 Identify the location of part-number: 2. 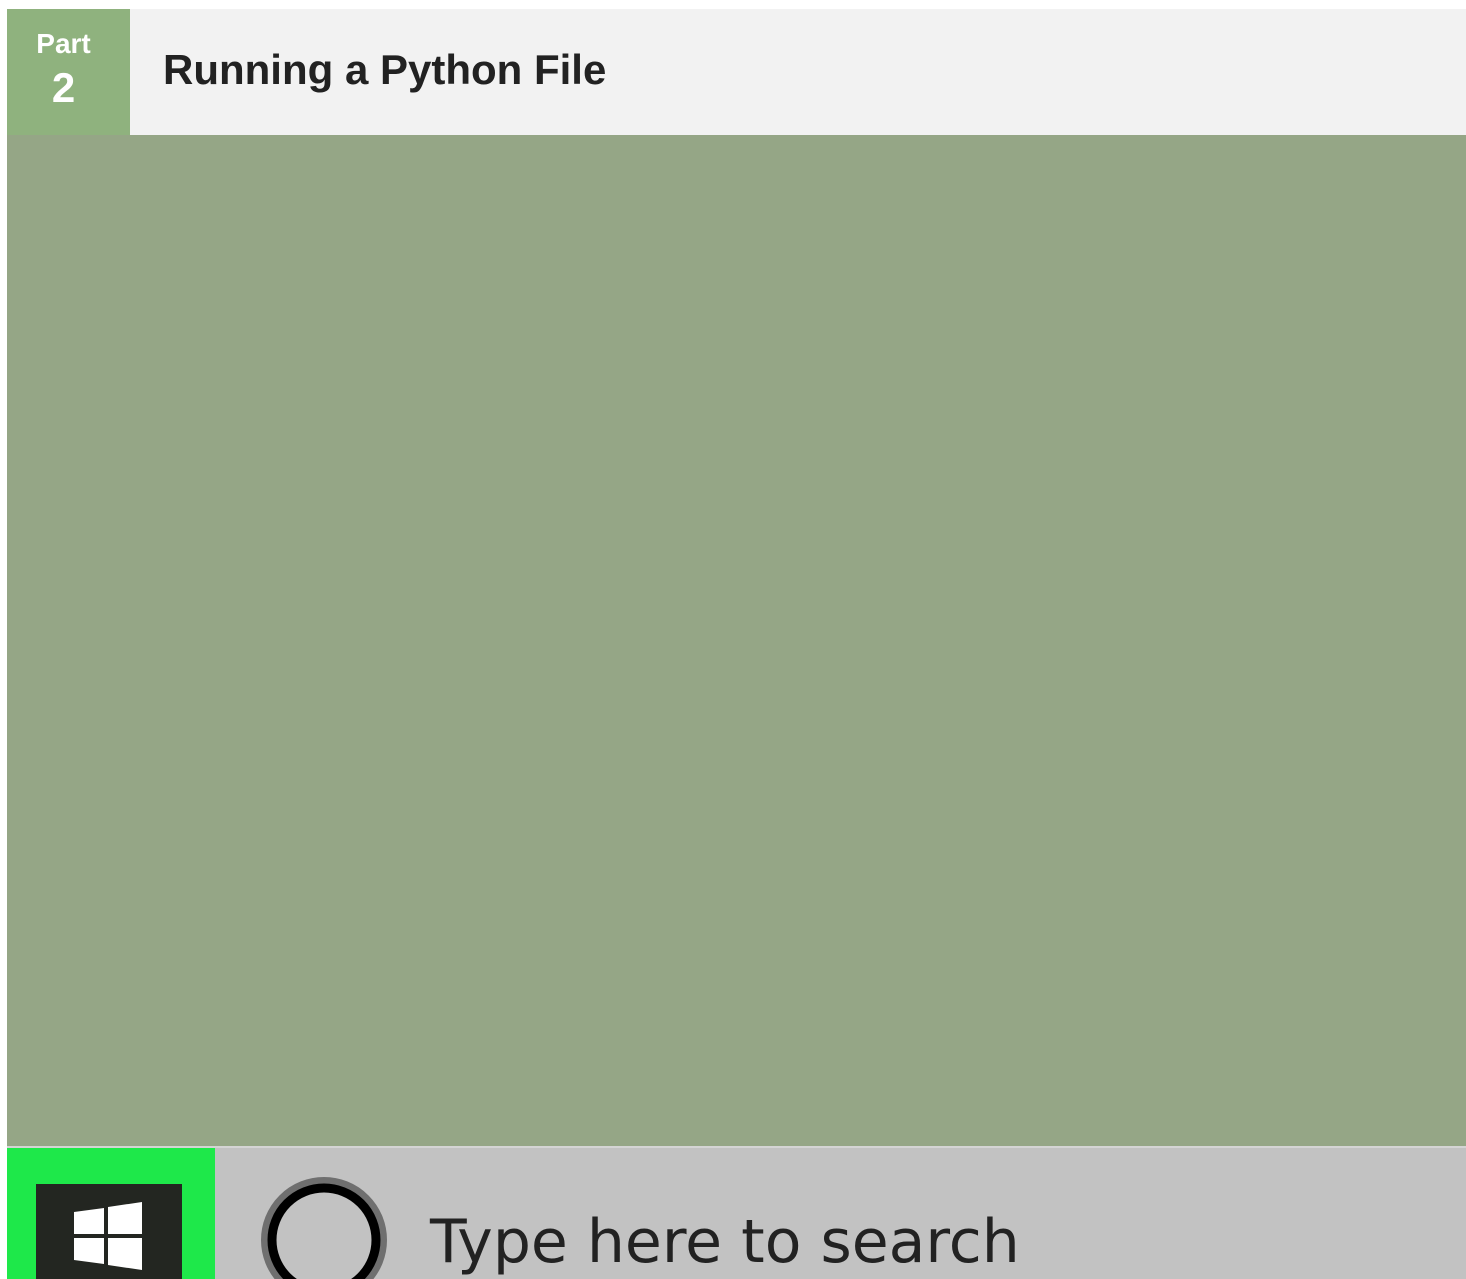
(63, 87).